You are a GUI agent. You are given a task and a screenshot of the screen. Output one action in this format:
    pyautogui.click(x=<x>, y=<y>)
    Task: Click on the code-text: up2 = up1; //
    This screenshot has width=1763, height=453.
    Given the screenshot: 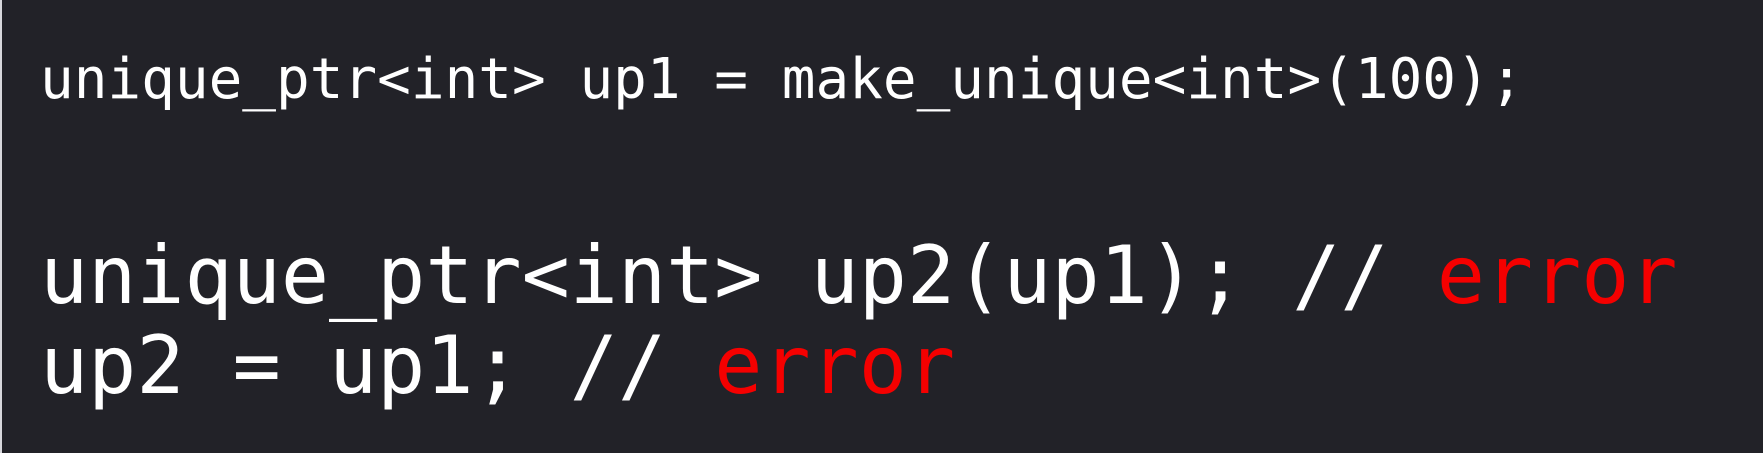 What is the action you would take?
    pyautogui.click(x=377, y=365)
    